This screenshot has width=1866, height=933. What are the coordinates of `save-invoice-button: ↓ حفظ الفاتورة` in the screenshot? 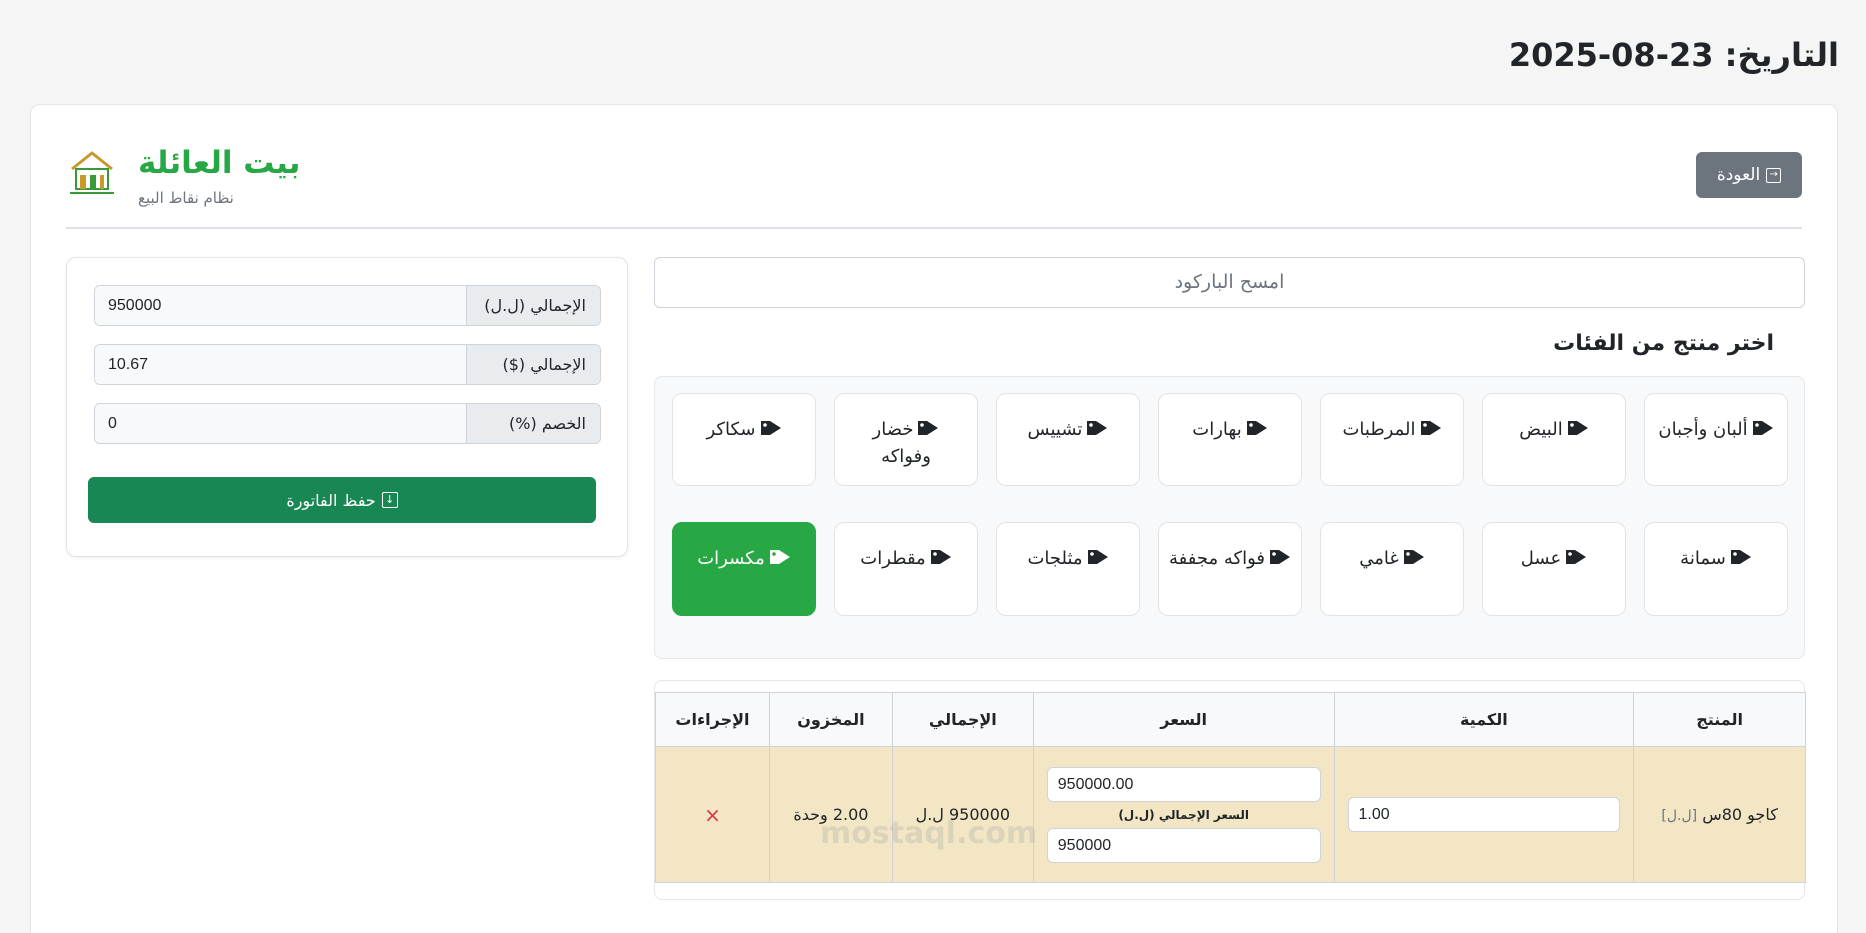 It's located at (342, 500).